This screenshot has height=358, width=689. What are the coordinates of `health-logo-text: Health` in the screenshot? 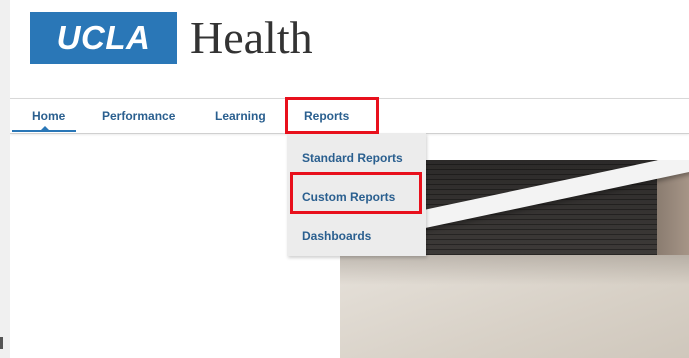 It's located at (251, 37).